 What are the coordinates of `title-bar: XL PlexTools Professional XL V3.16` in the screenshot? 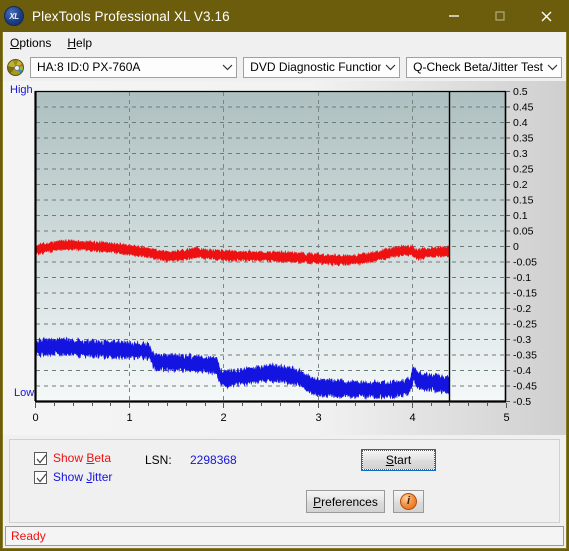 It's located at (284, 16).